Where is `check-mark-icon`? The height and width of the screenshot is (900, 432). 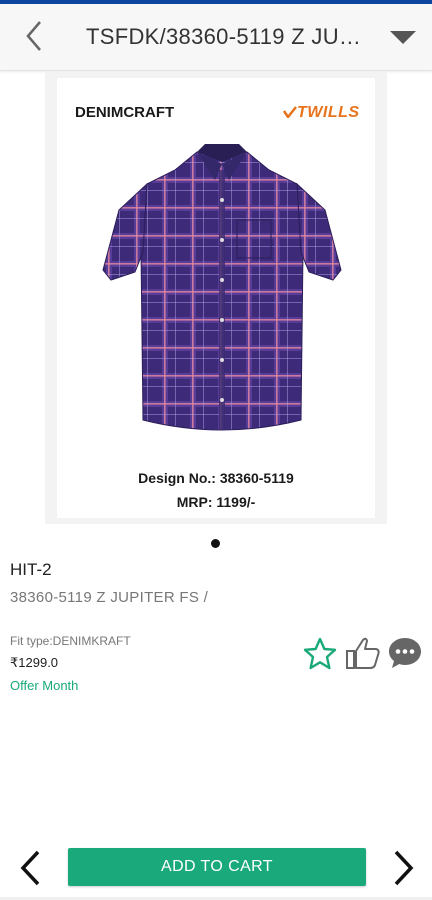
check-mark-icon is located at coordinates (289, 113).